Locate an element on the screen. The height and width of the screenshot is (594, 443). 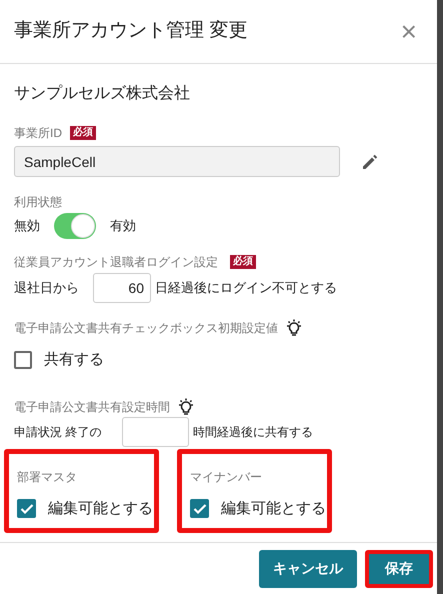
field-label: マイナンバー is located at coordinates (226, 477).